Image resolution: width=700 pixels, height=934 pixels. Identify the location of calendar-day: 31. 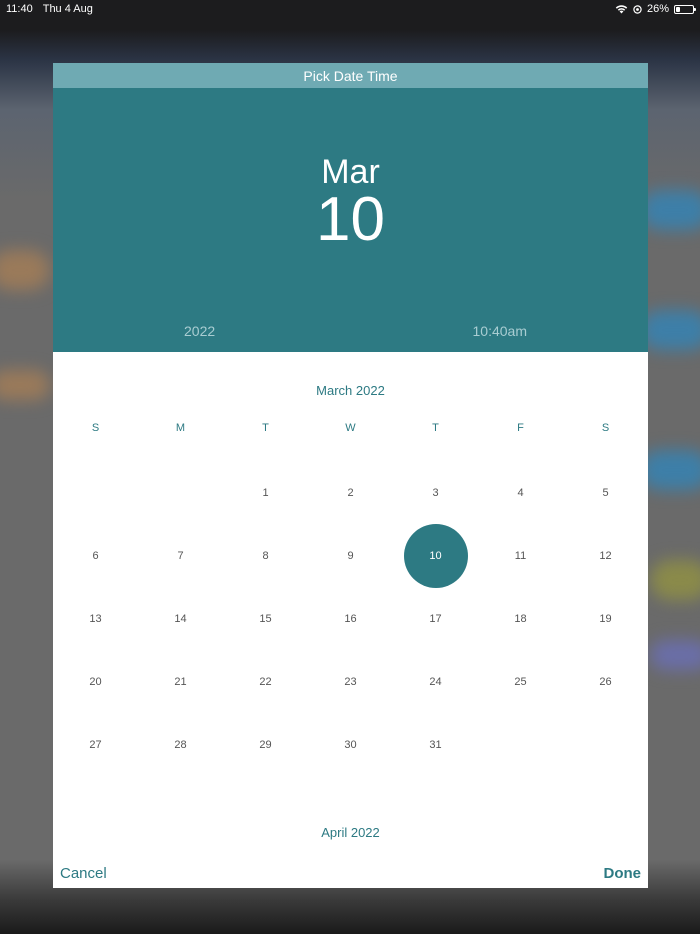
(435, 745).